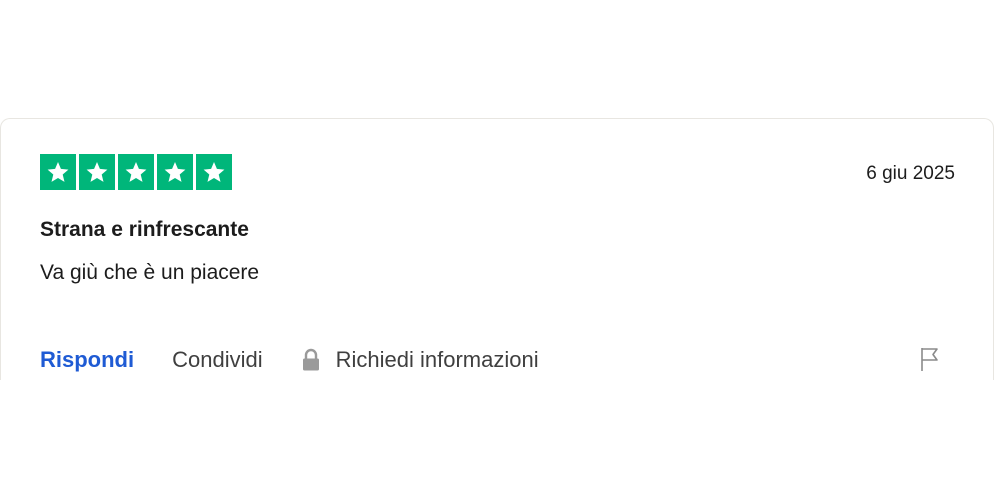 The width and height of the screenshot is (1000, 500). Describe the element at coordinates (910, 173) in the screenshot. I see `review-date: 6 giu 2025` at that location.